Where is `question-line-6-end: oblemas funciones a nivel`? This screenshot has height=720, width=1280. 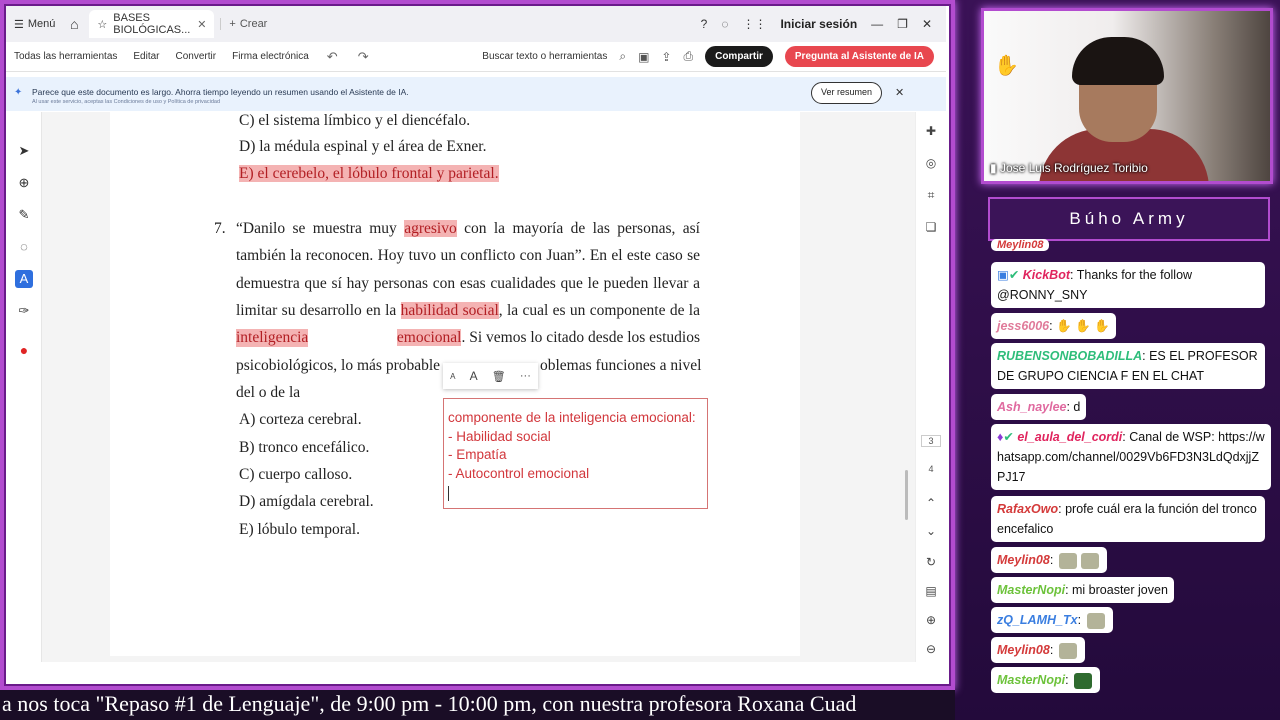
question-line-6-end: oblemas funciones a nivel is located at coordinates (621, 365).